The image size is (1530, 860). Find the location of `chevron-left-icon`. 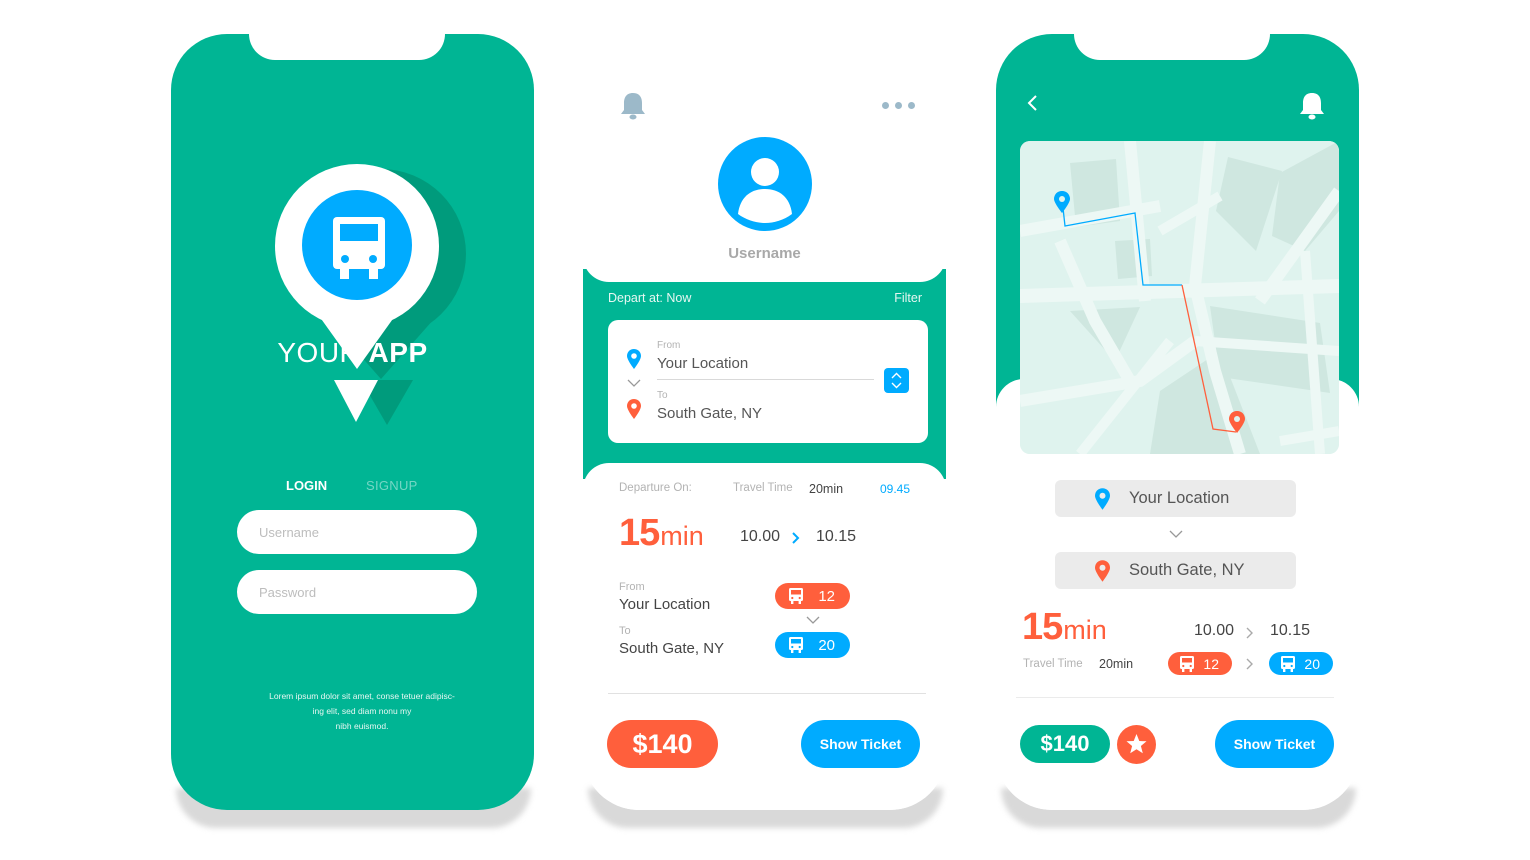

chevron-left-icon is located at coordinates (1032, 103).